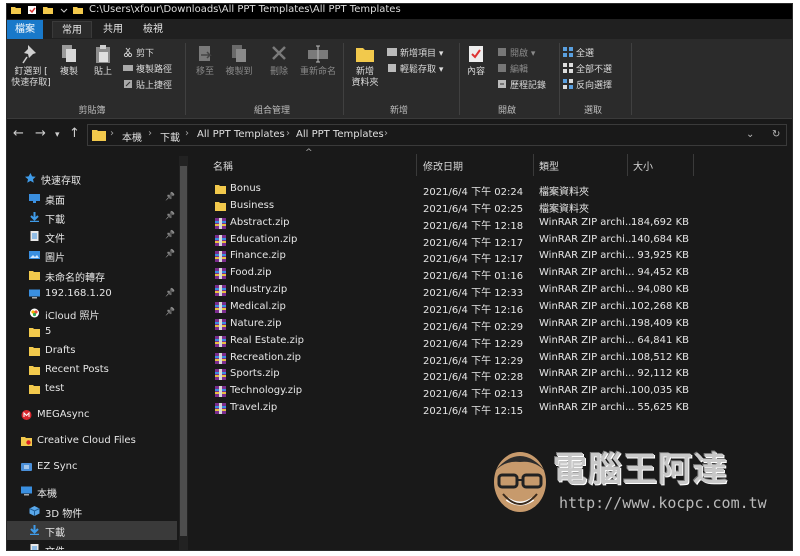 The image size is (800, 556). What do you see at coordinates (147, 85) in the screenshot?
I see `paste-shortcut-button: 貼上捷徑` at bounding box center [147, 85].